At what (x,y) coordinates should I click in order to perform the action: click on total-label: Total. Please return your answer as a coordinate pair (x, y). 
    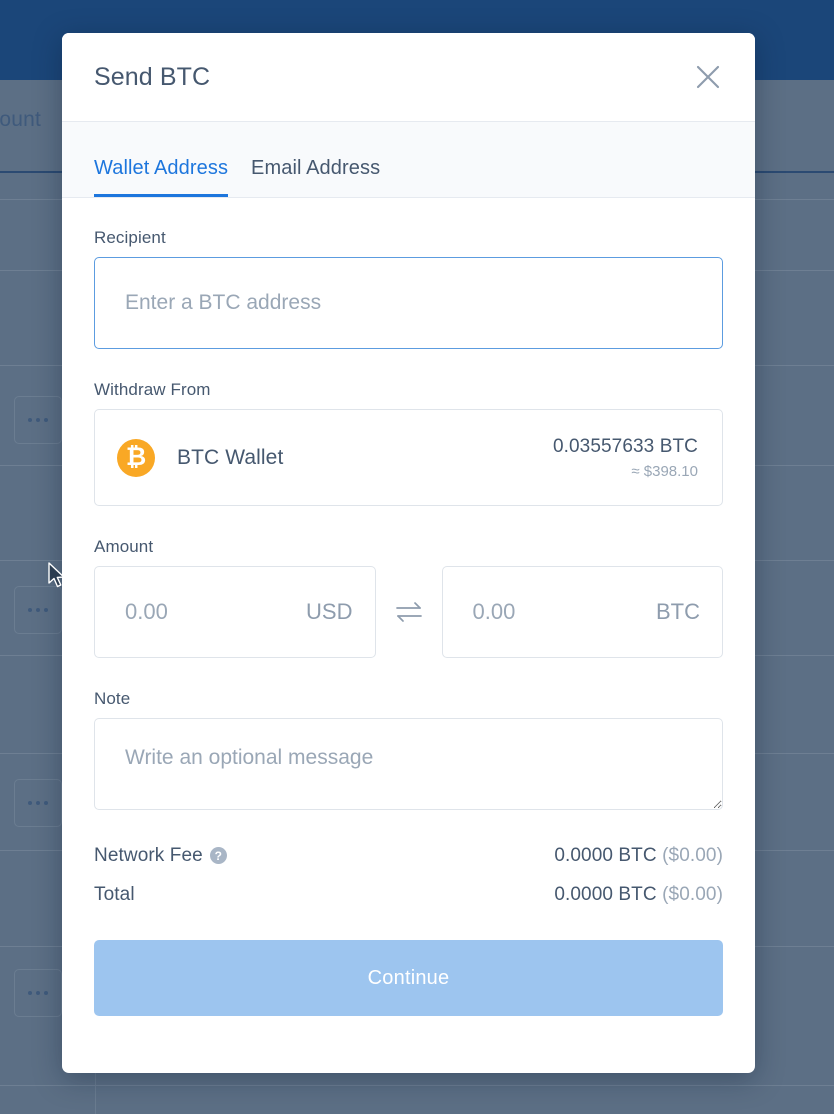
    Looking at the image, I should click on (114, 894).